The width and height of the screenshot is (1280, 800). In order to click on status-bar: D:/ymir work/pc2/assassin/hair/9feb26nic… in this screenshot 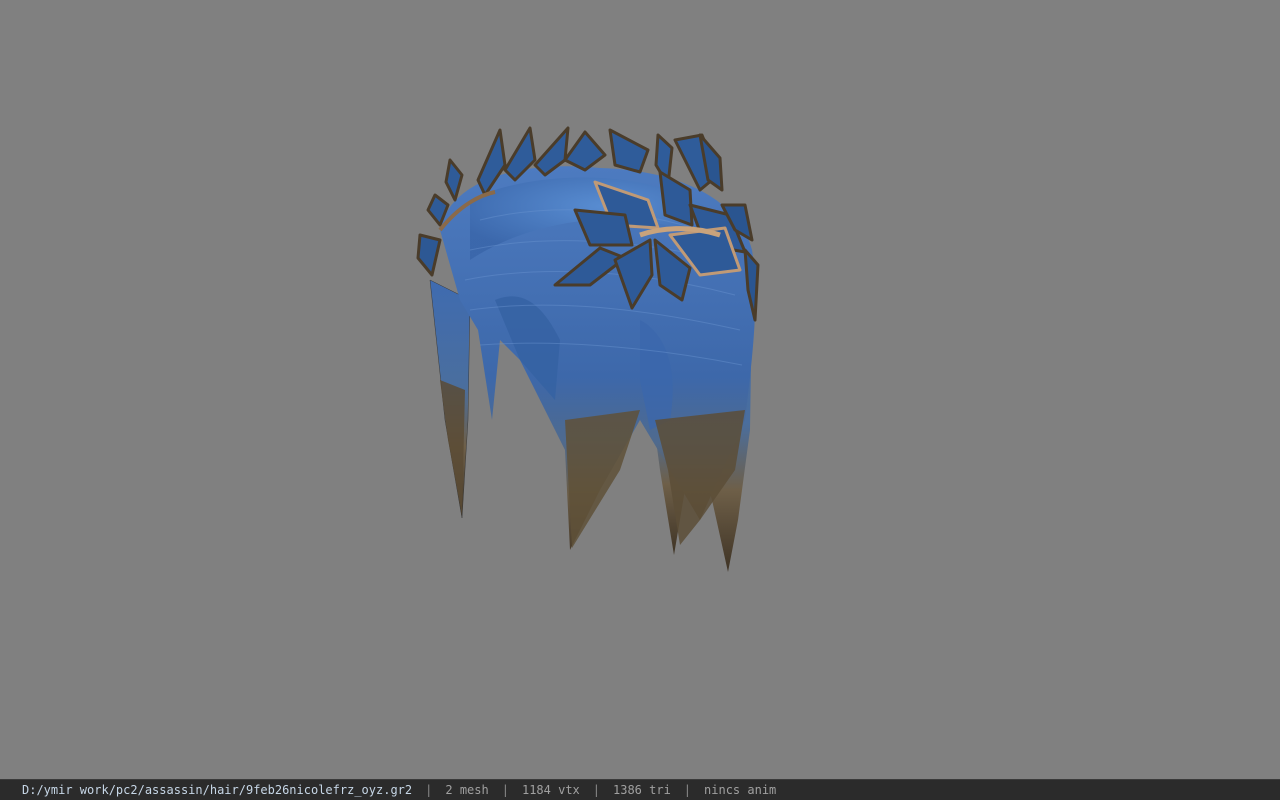, I will do `click(640, 789)`.